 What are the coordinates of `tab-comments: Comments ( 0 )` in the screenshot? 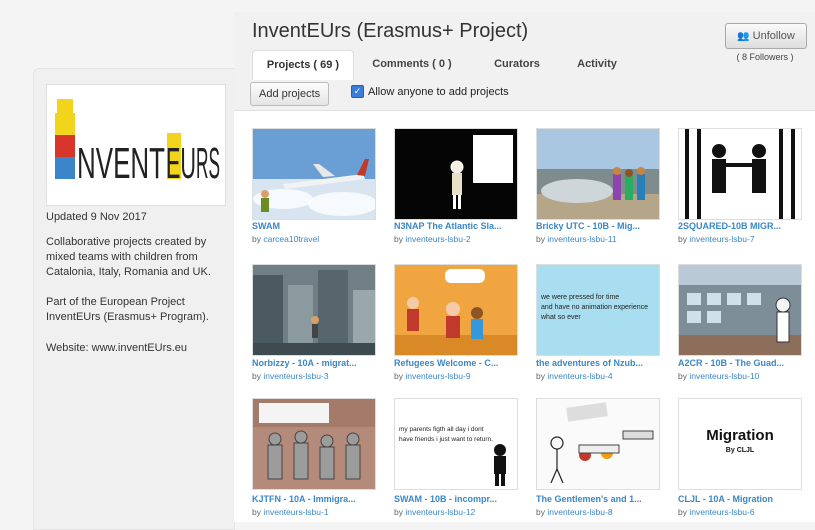 It's located at (412, 64).